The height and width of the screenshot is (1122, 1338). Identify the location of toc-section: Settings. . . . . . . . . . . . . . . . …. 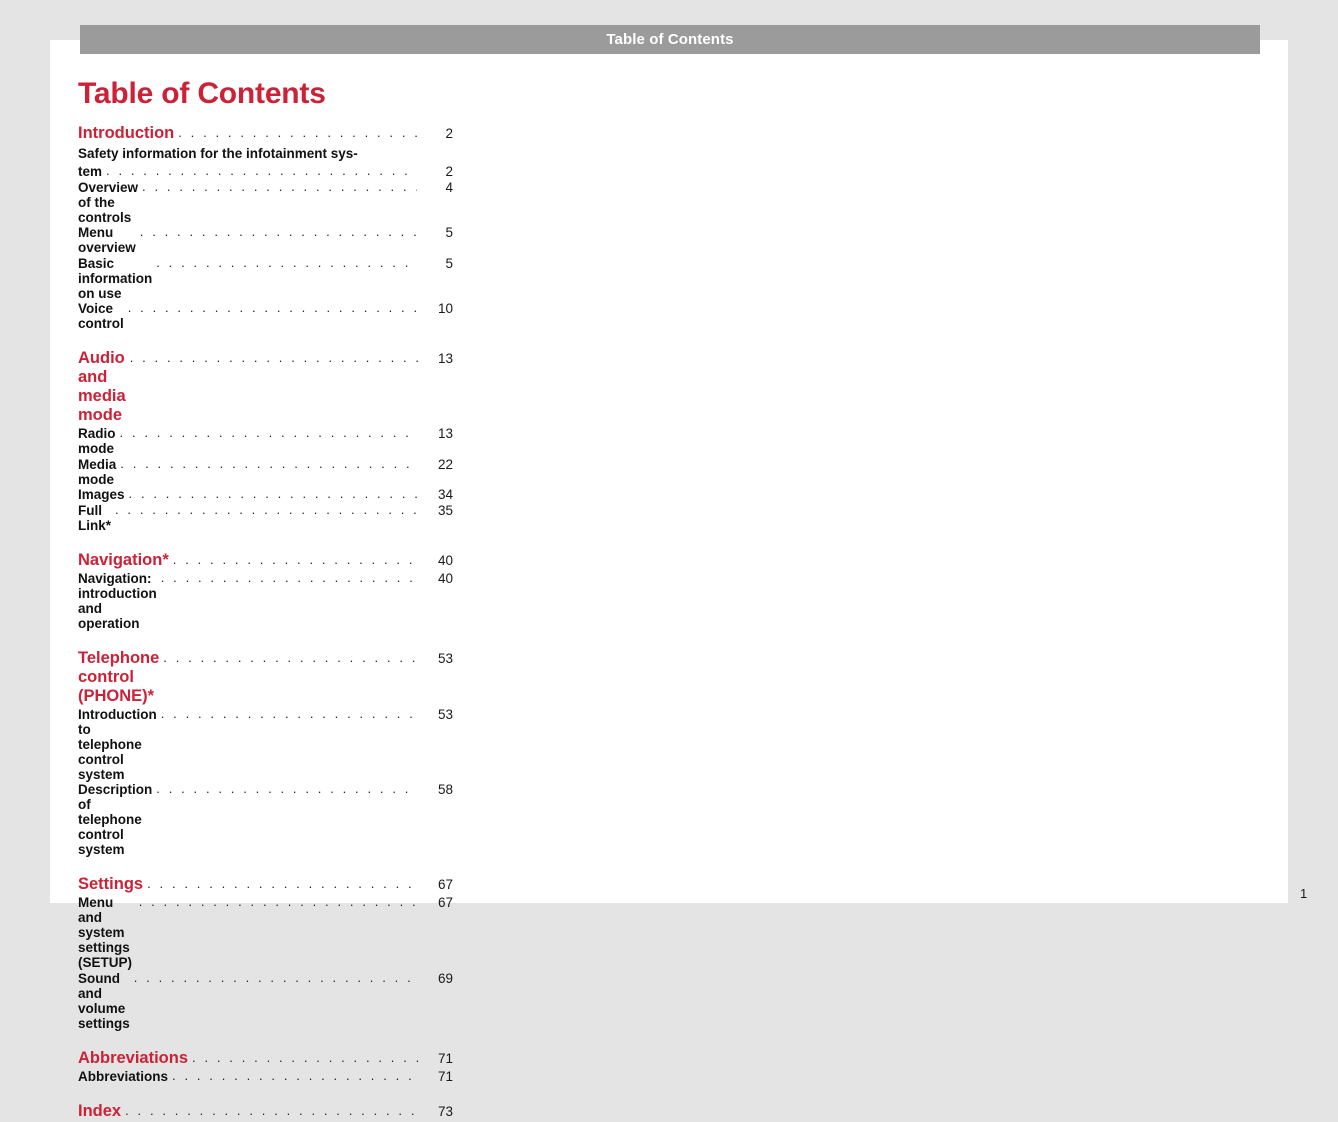
(273, 953).